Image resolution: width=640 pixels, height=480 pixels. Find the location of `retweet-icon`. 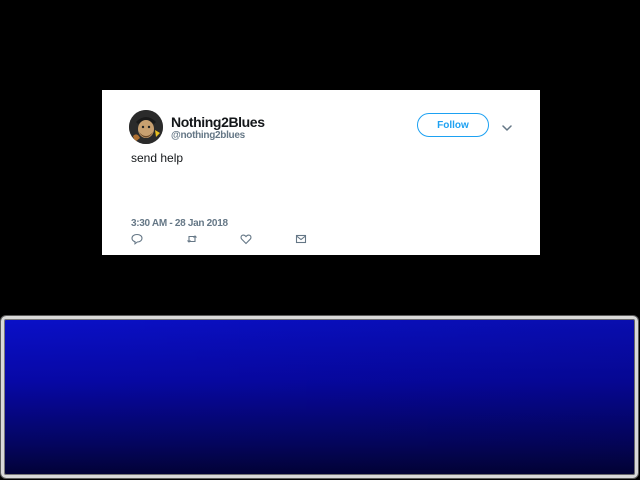

retweet-icon is located at coordinates (192, 239).